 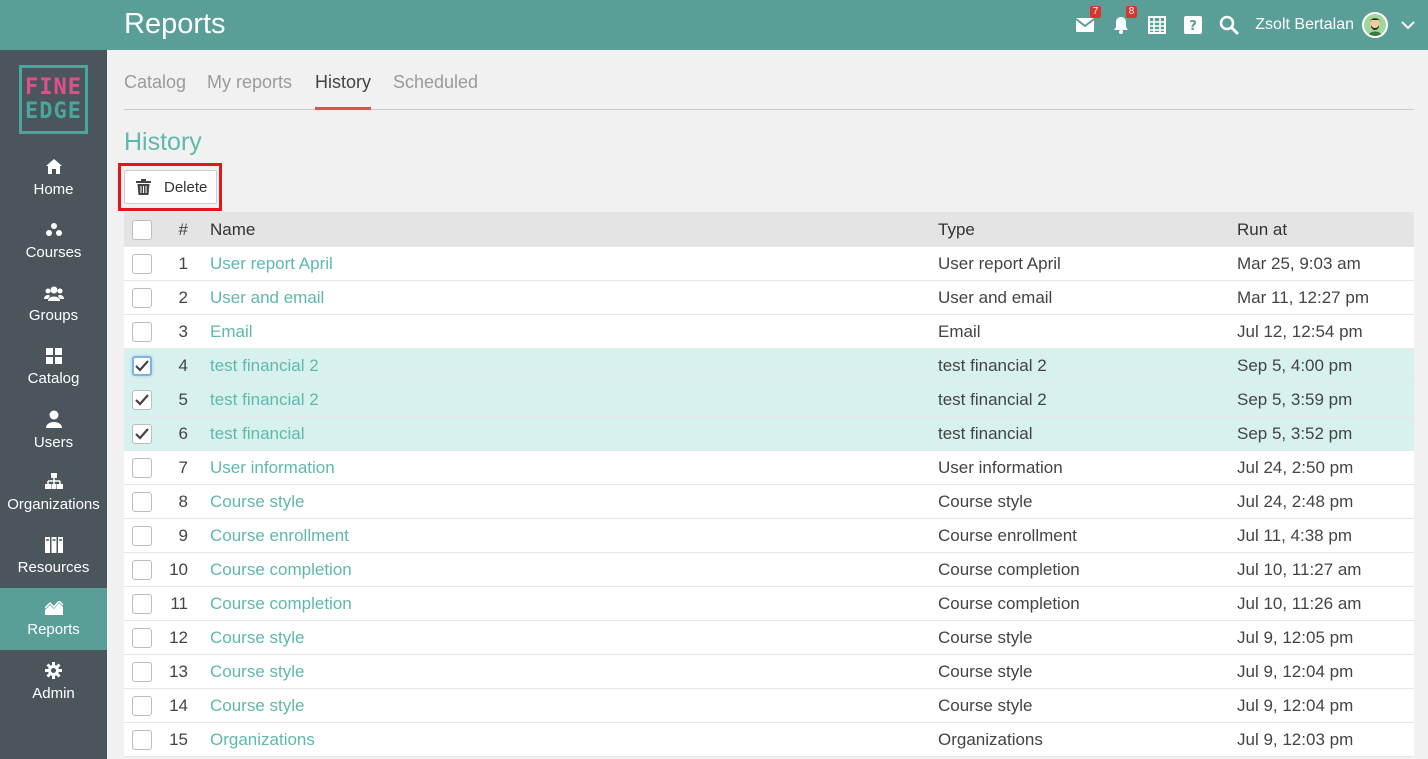 I want to click on sidebar-item-label: Home, so click(x=53, y=189).